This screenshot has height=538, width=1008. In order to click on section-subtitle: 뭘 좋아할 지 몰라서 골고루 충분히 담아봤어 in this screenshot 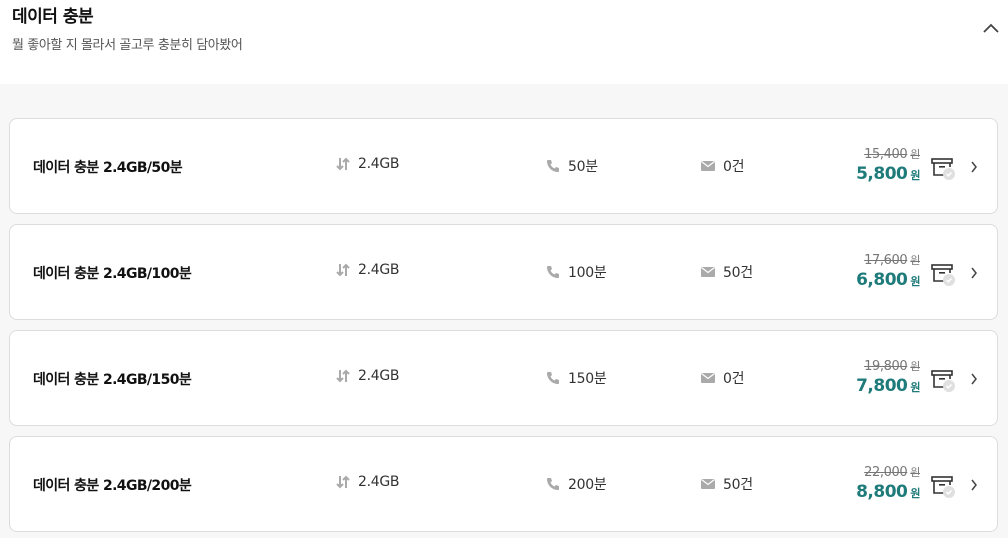, I will do `click(127, 45)`.